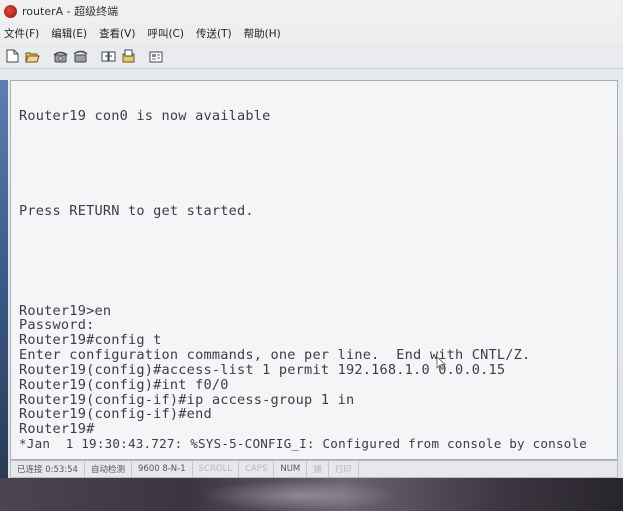  What do you see at coordinates (291, 469) in the screenshot?
I see `status-num: NUM` at bounding box center [291, 469].